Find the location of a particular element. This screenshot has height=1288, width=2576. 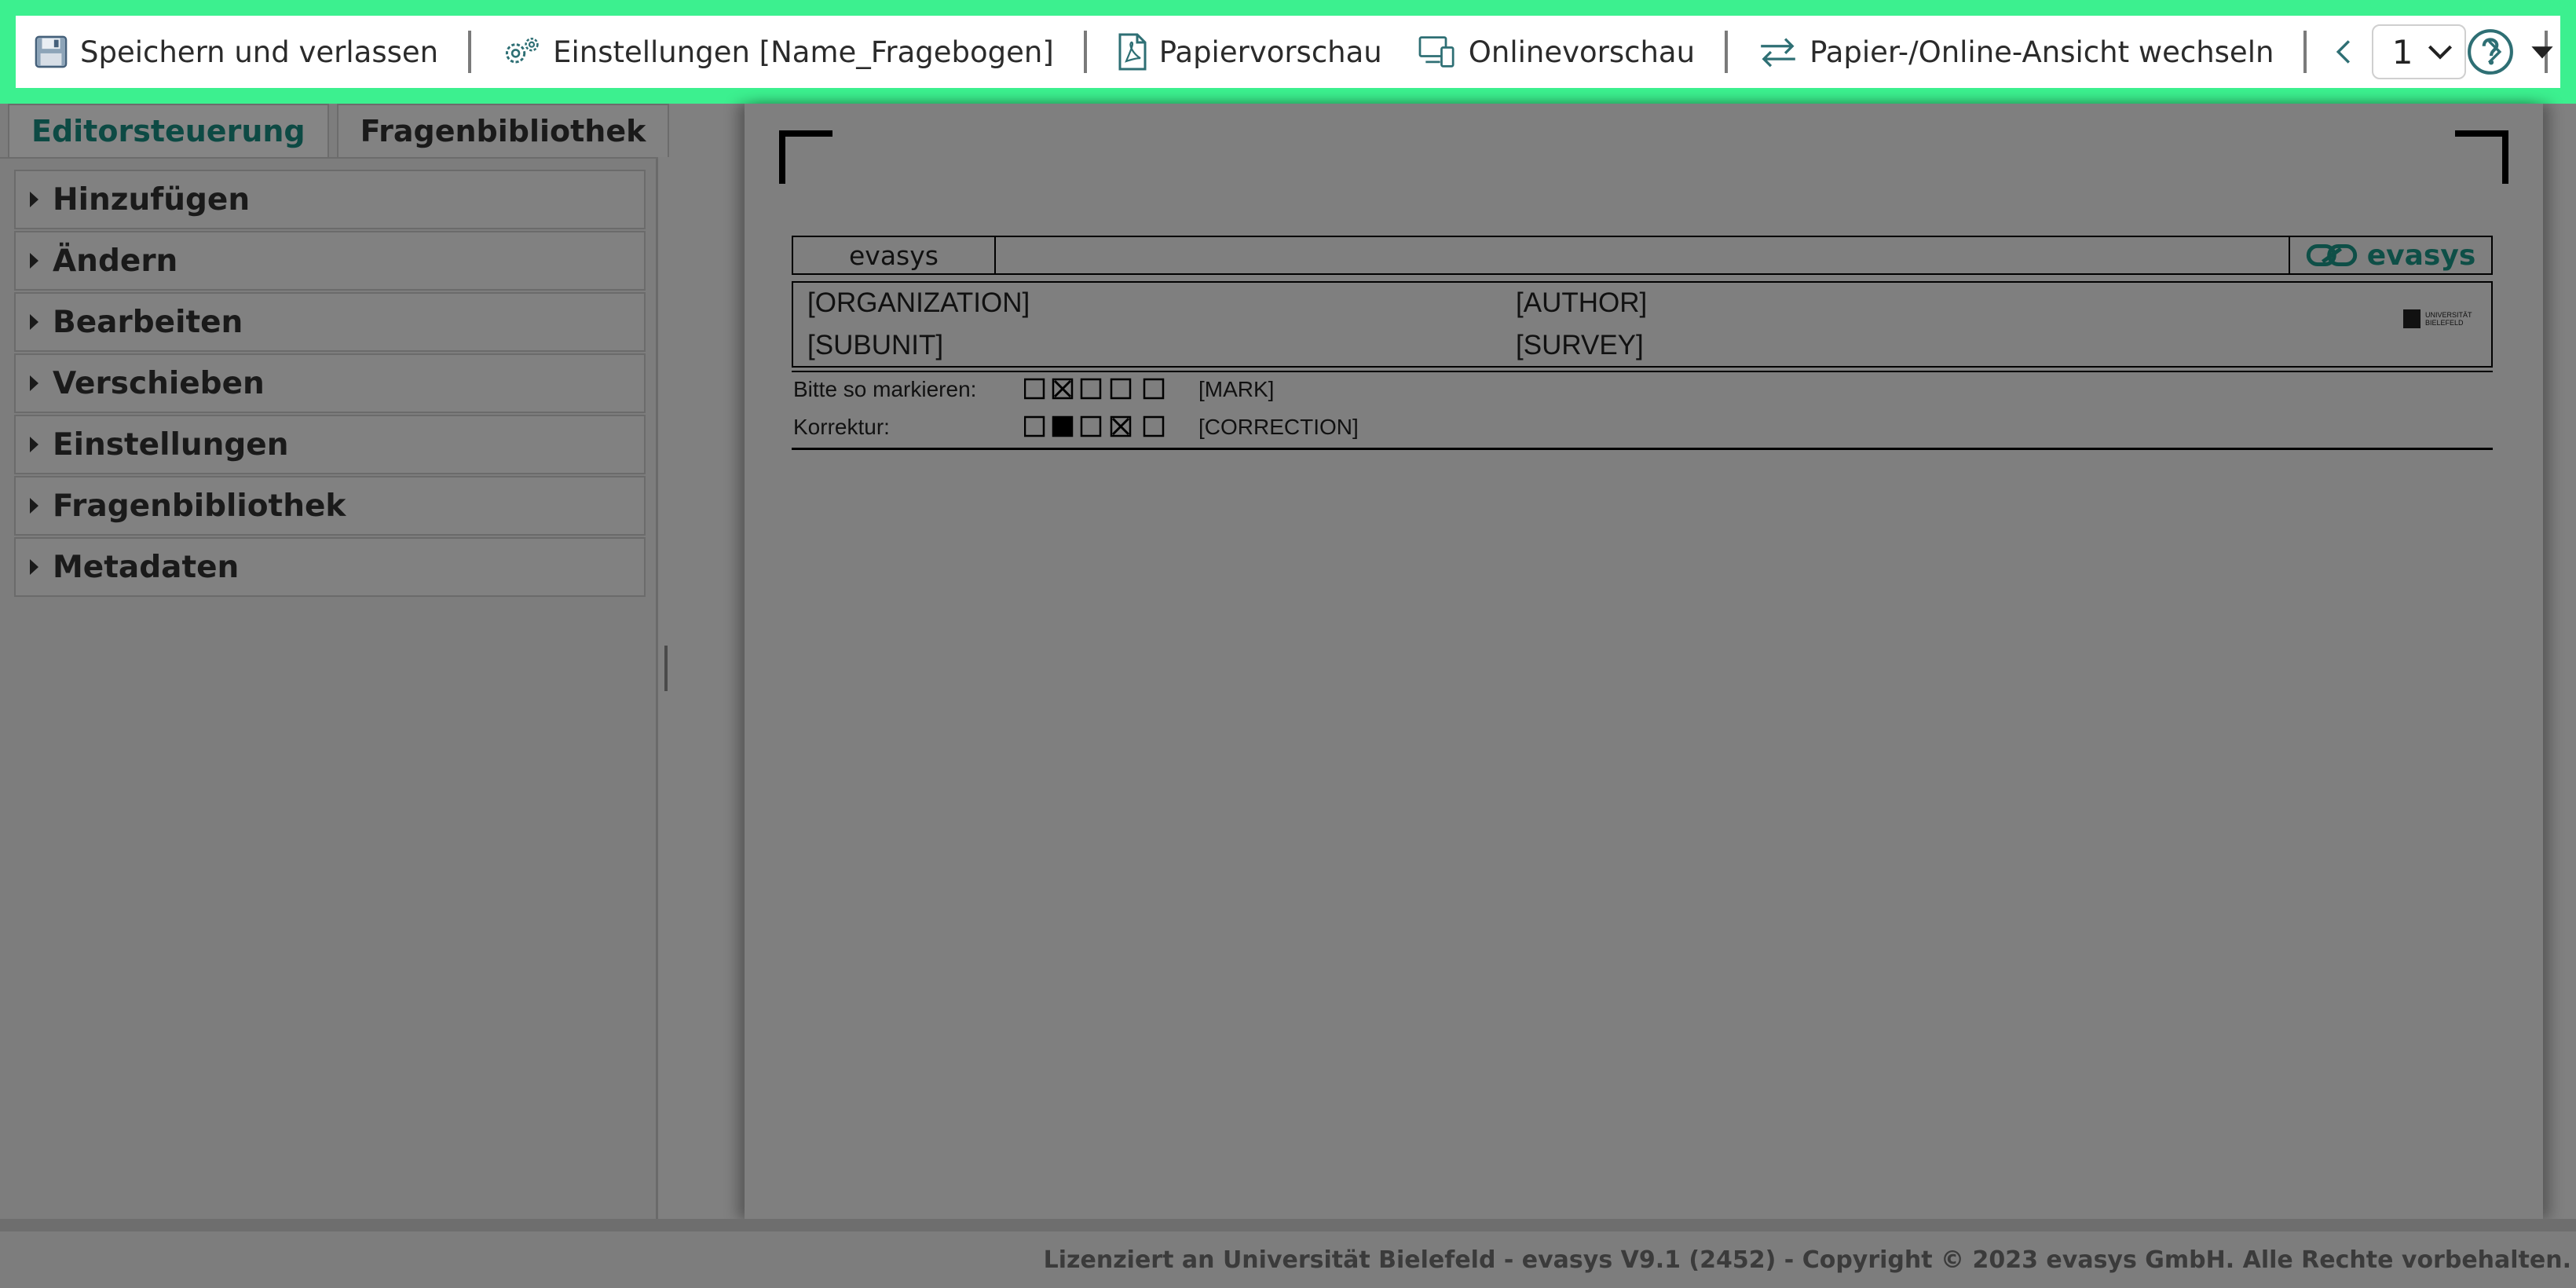

switch-view-button: Papier-/Online-Ansicht wechseln is located at coordinates (2016, 52).